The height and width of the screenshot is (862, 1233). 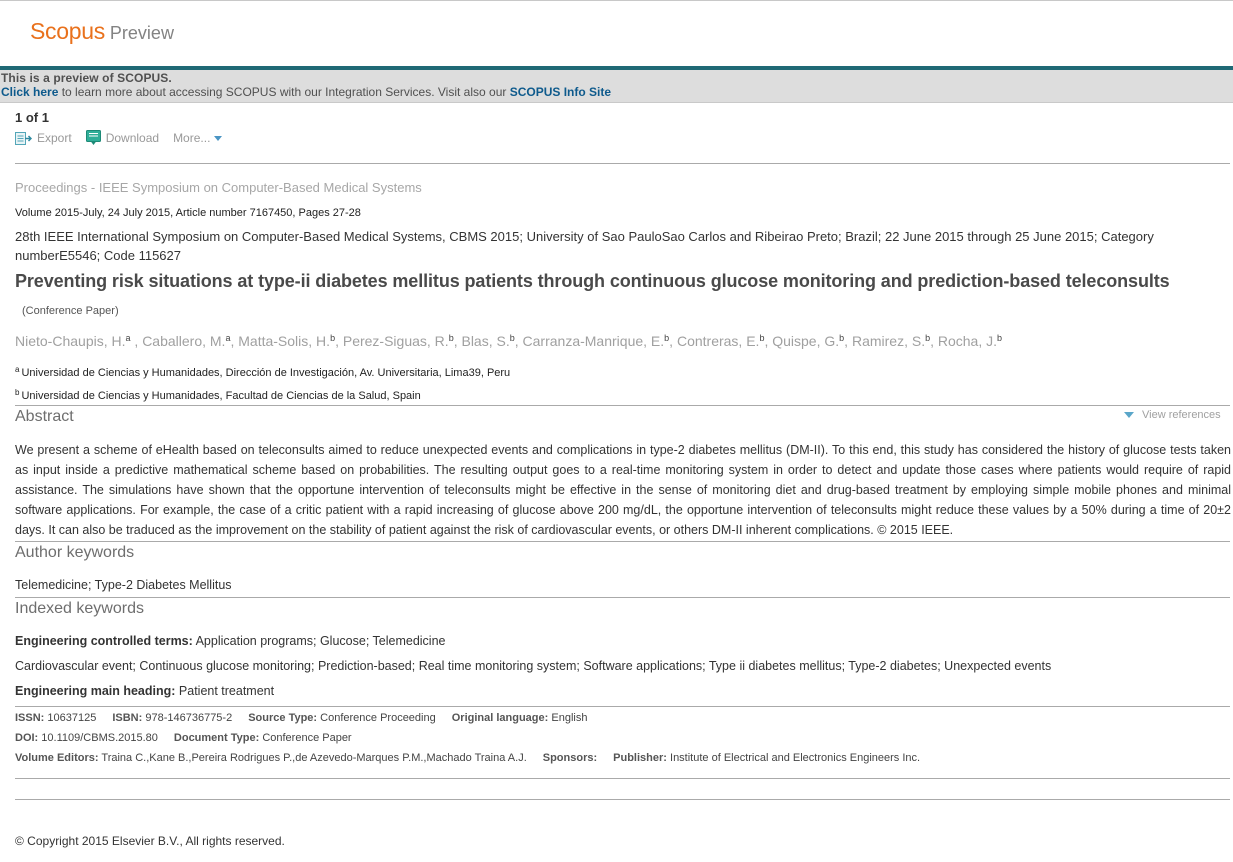 What do you see at coordinates (594, 341) in the screenshot?
I see `author-link: Carranza-Manrique, E.` at bounding box center [594, 341].